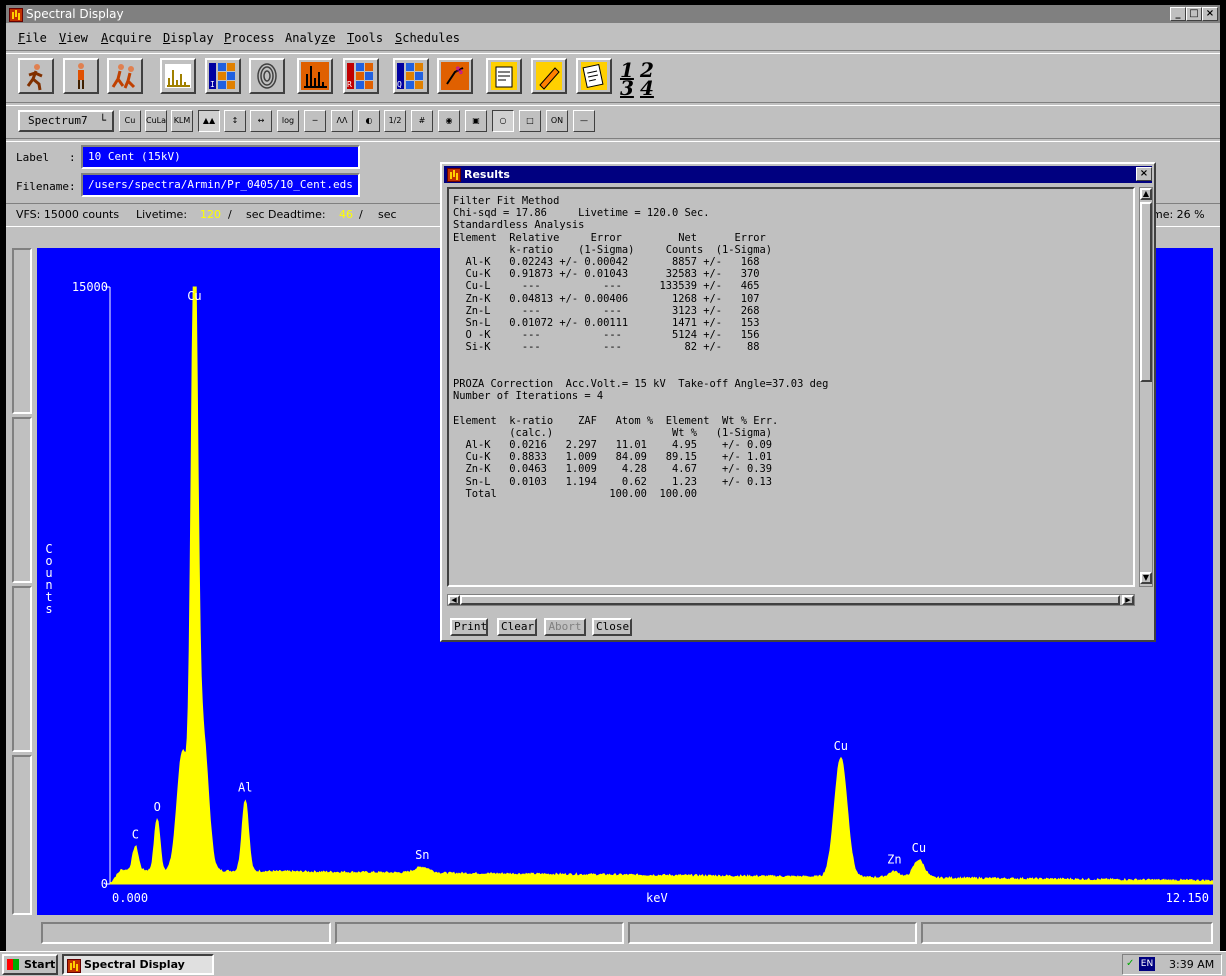  What do you see at coordinates (235, 121) in the screenshot?
I see `vertical-expand-button: ↕` at bounding box center [235, 121].